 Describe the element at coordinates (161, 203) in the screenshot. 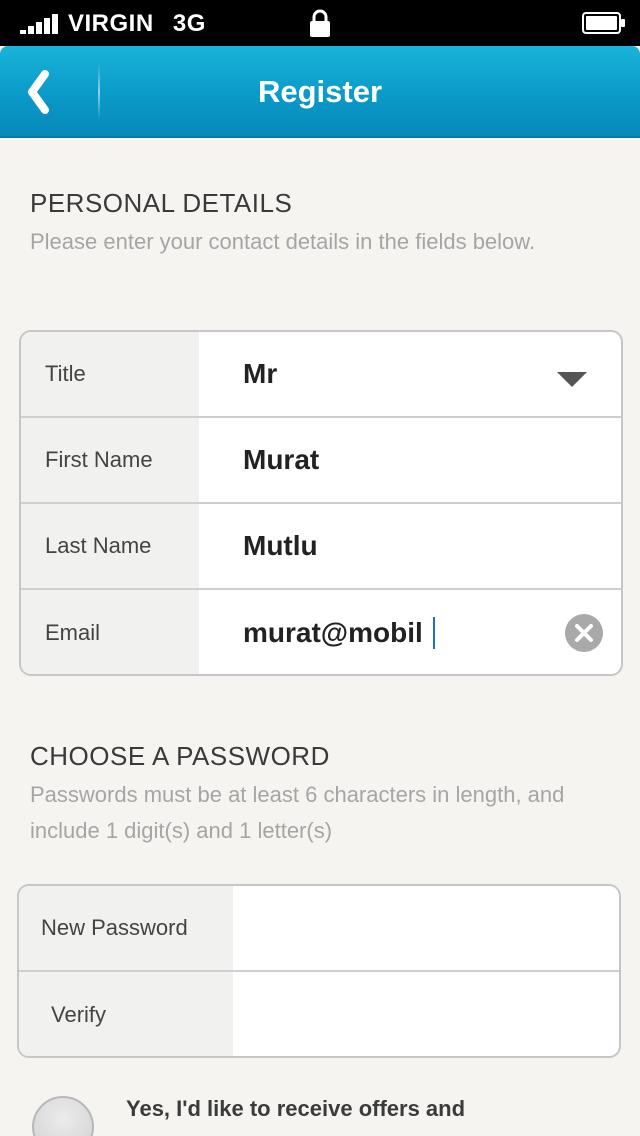

I see `personal-details-heading: PERSONAL DETAILS` at that location.